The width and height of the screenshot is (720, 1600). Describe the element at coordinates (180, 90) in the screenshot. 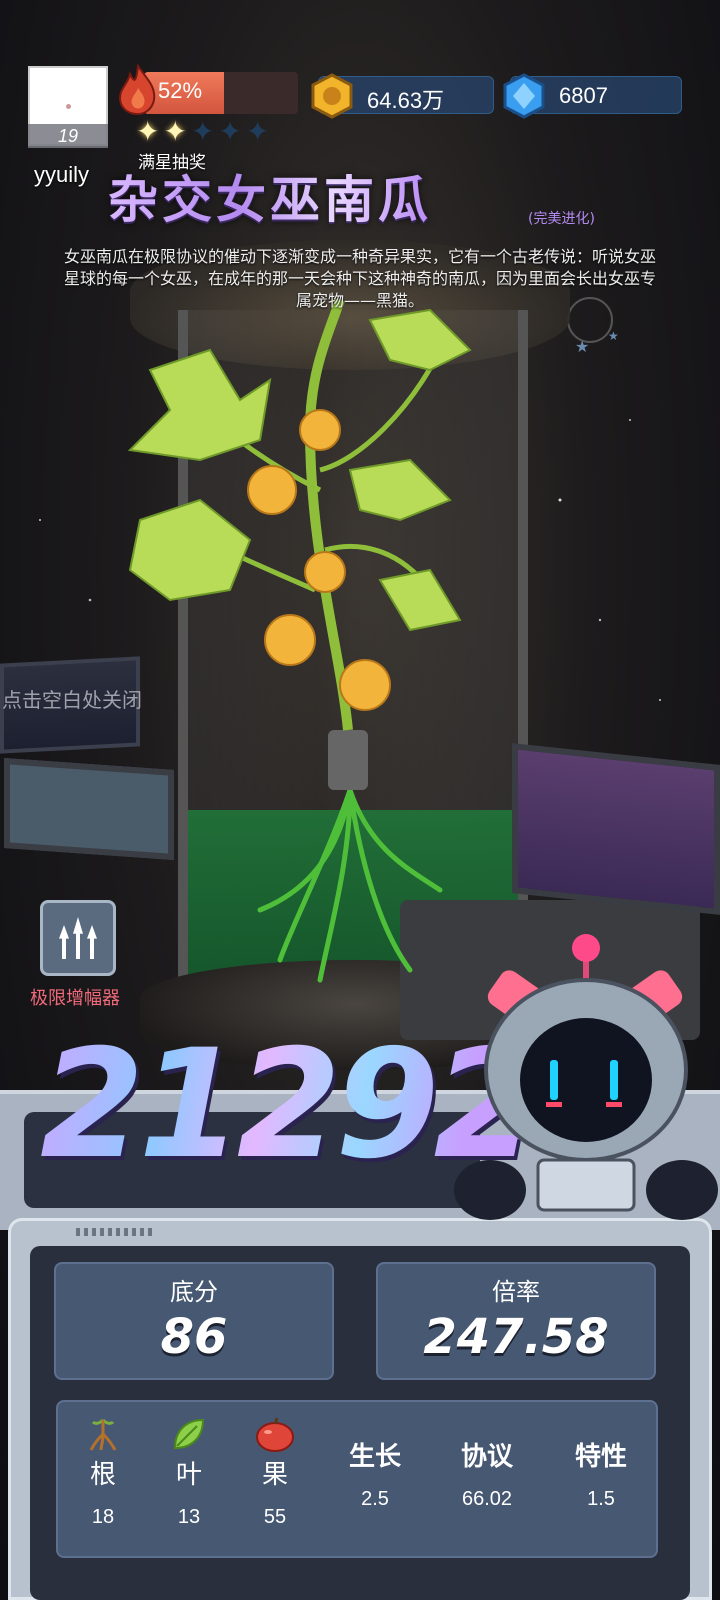

I see `progress-percent: 52%` at that location.